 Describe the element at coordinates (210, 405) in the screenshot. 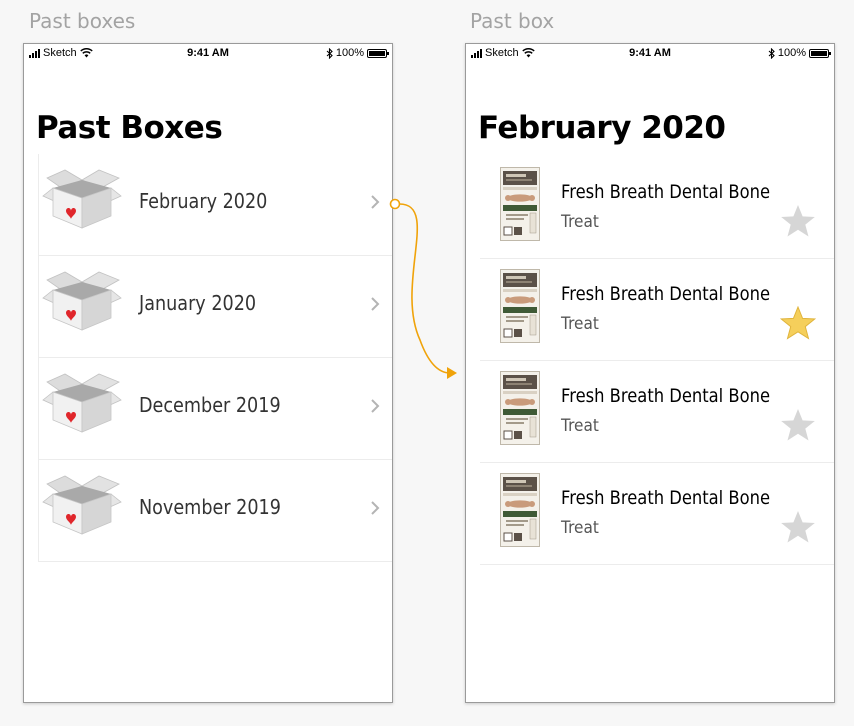

I see `past-box-label: December 2019` at that location.